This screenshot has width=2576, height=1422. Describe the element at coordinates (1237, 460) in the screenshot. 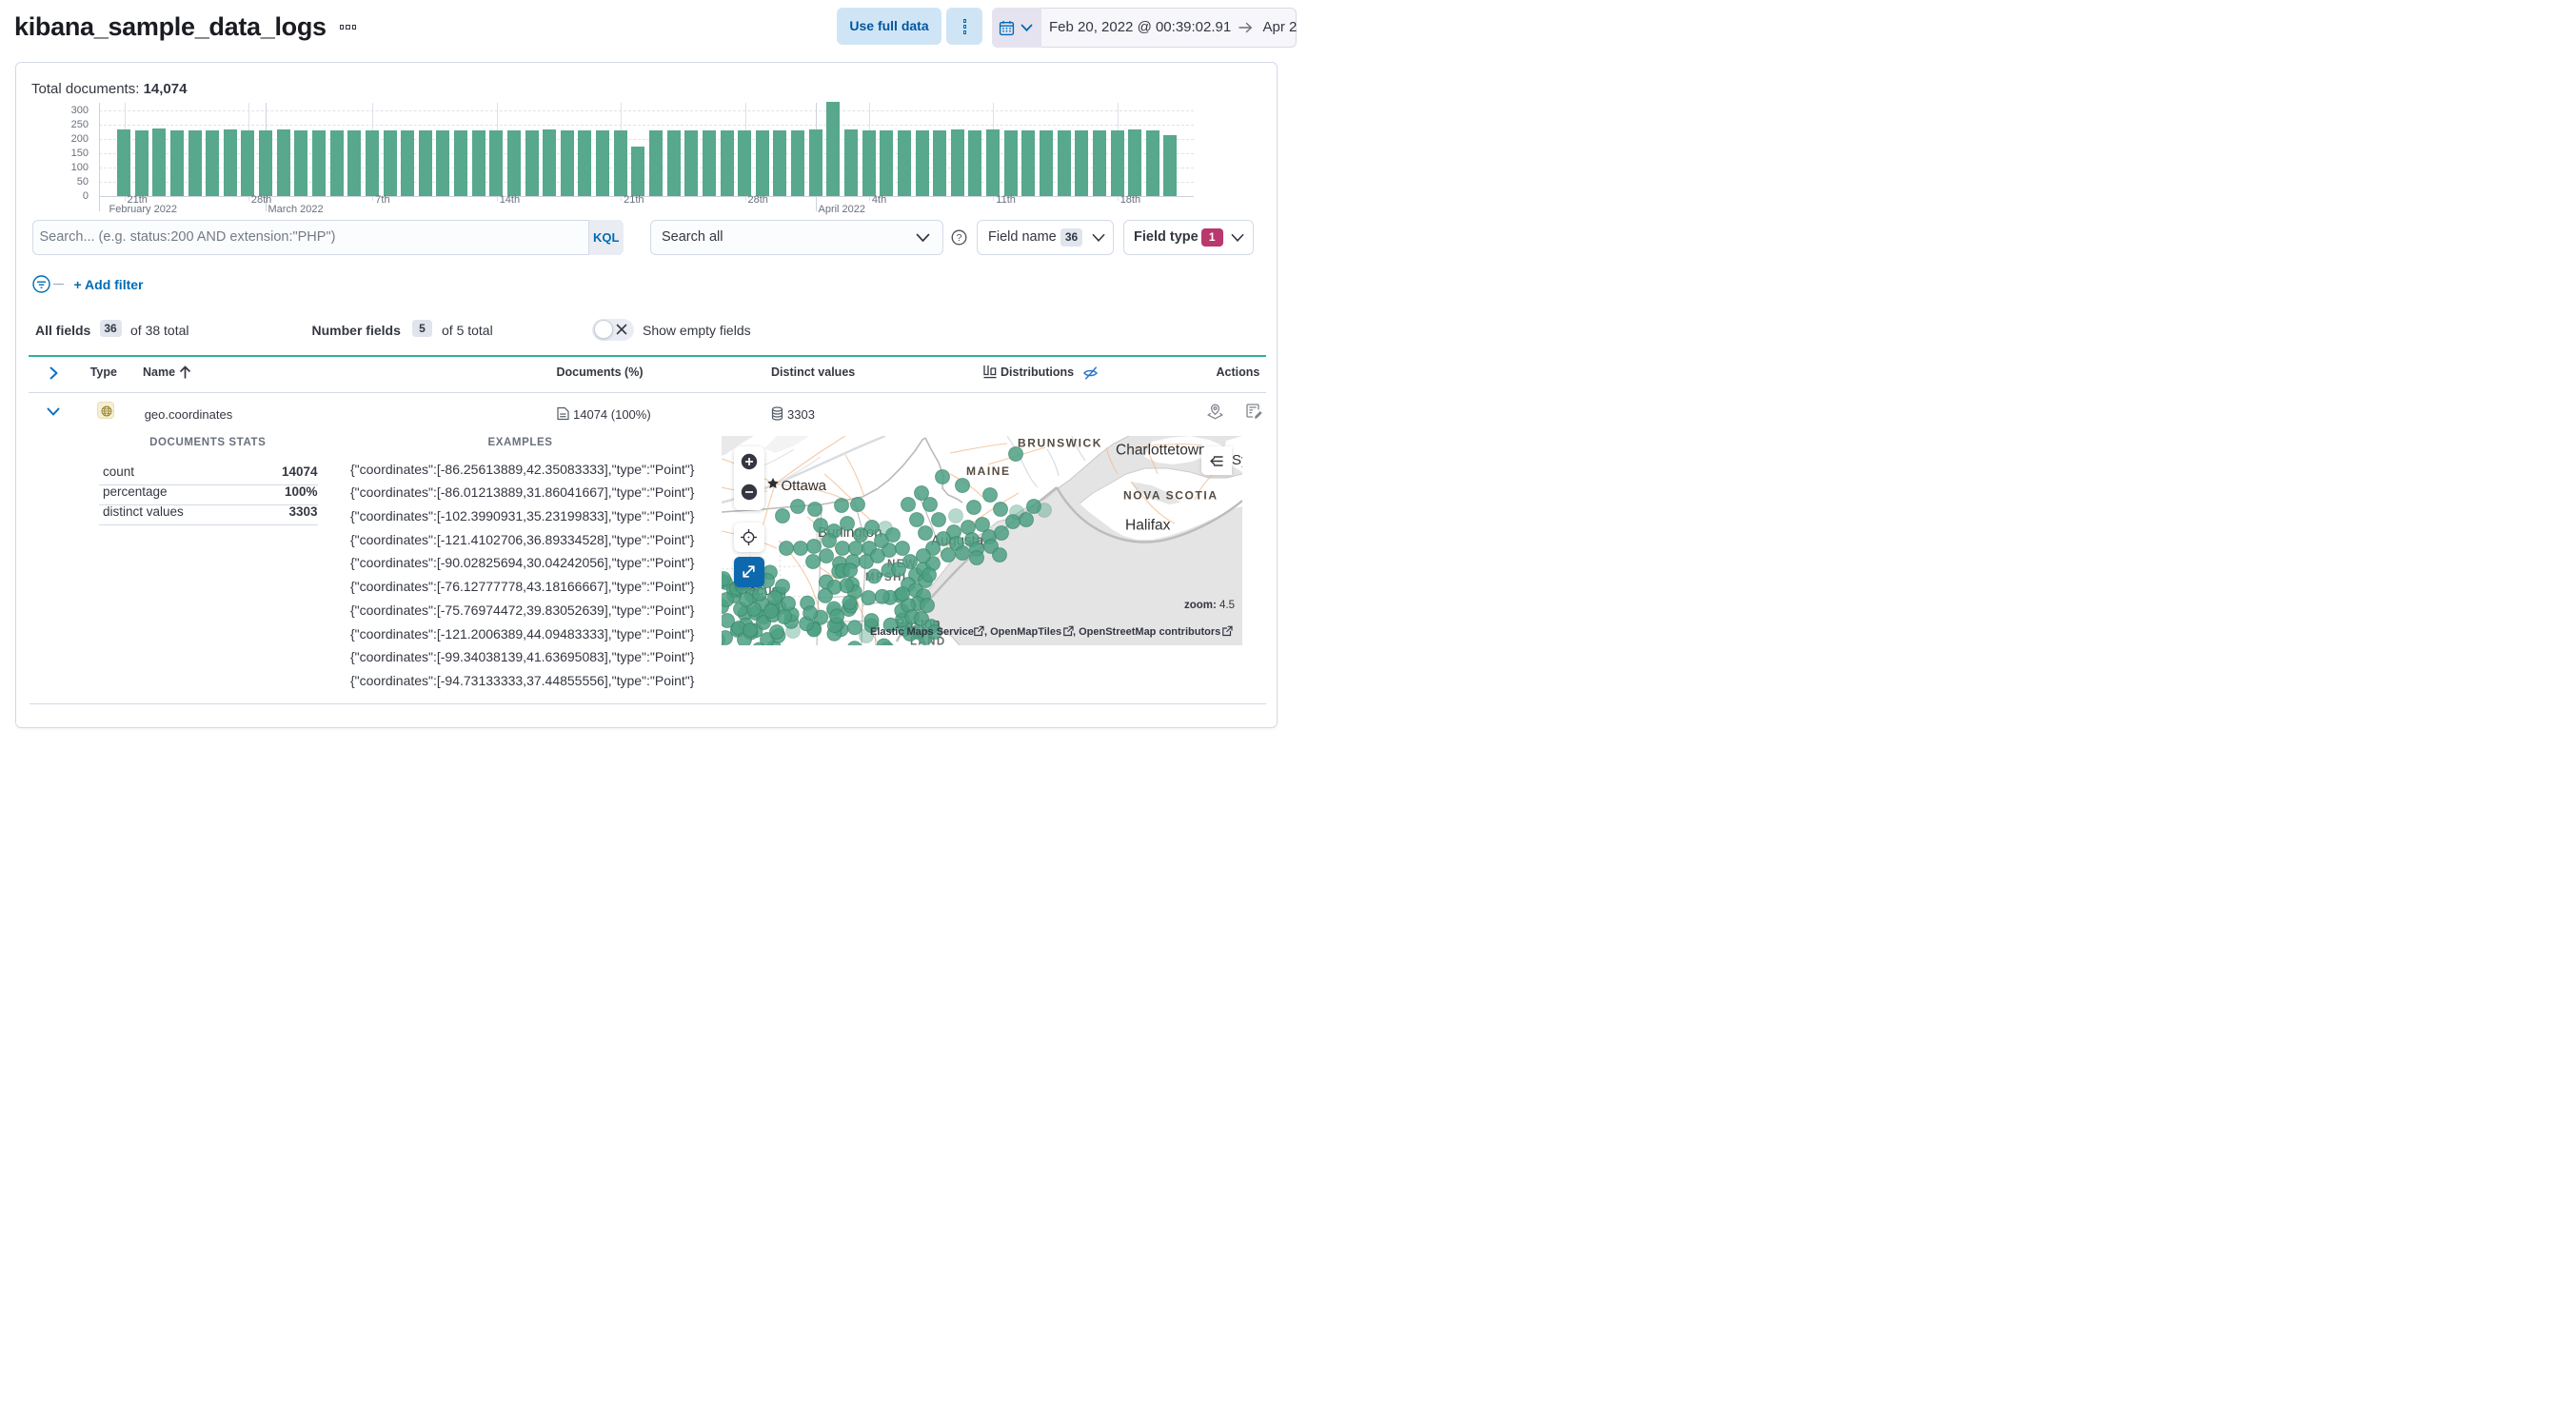

I see `svg-text: Sy` at that location.